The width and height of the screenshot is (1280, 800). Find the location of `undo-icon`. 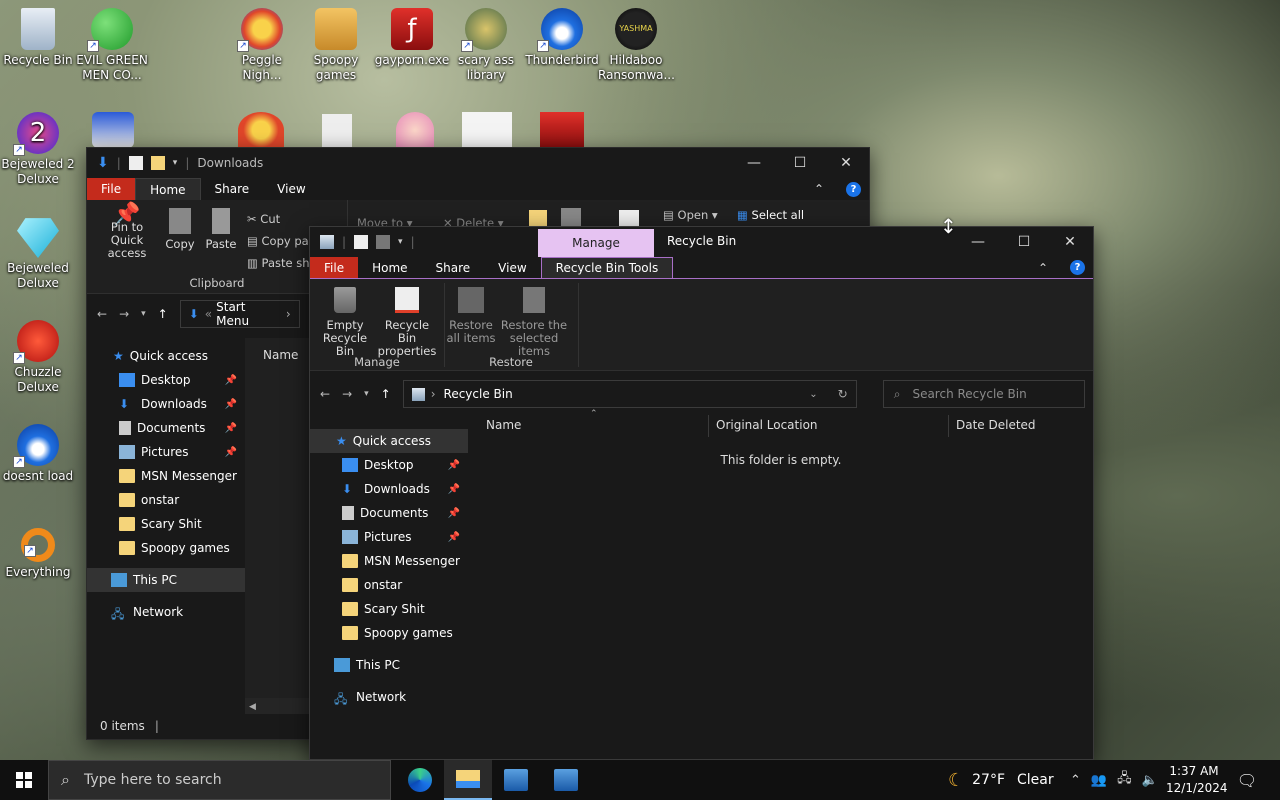

undo-icon is located at coordinates (383, 242).